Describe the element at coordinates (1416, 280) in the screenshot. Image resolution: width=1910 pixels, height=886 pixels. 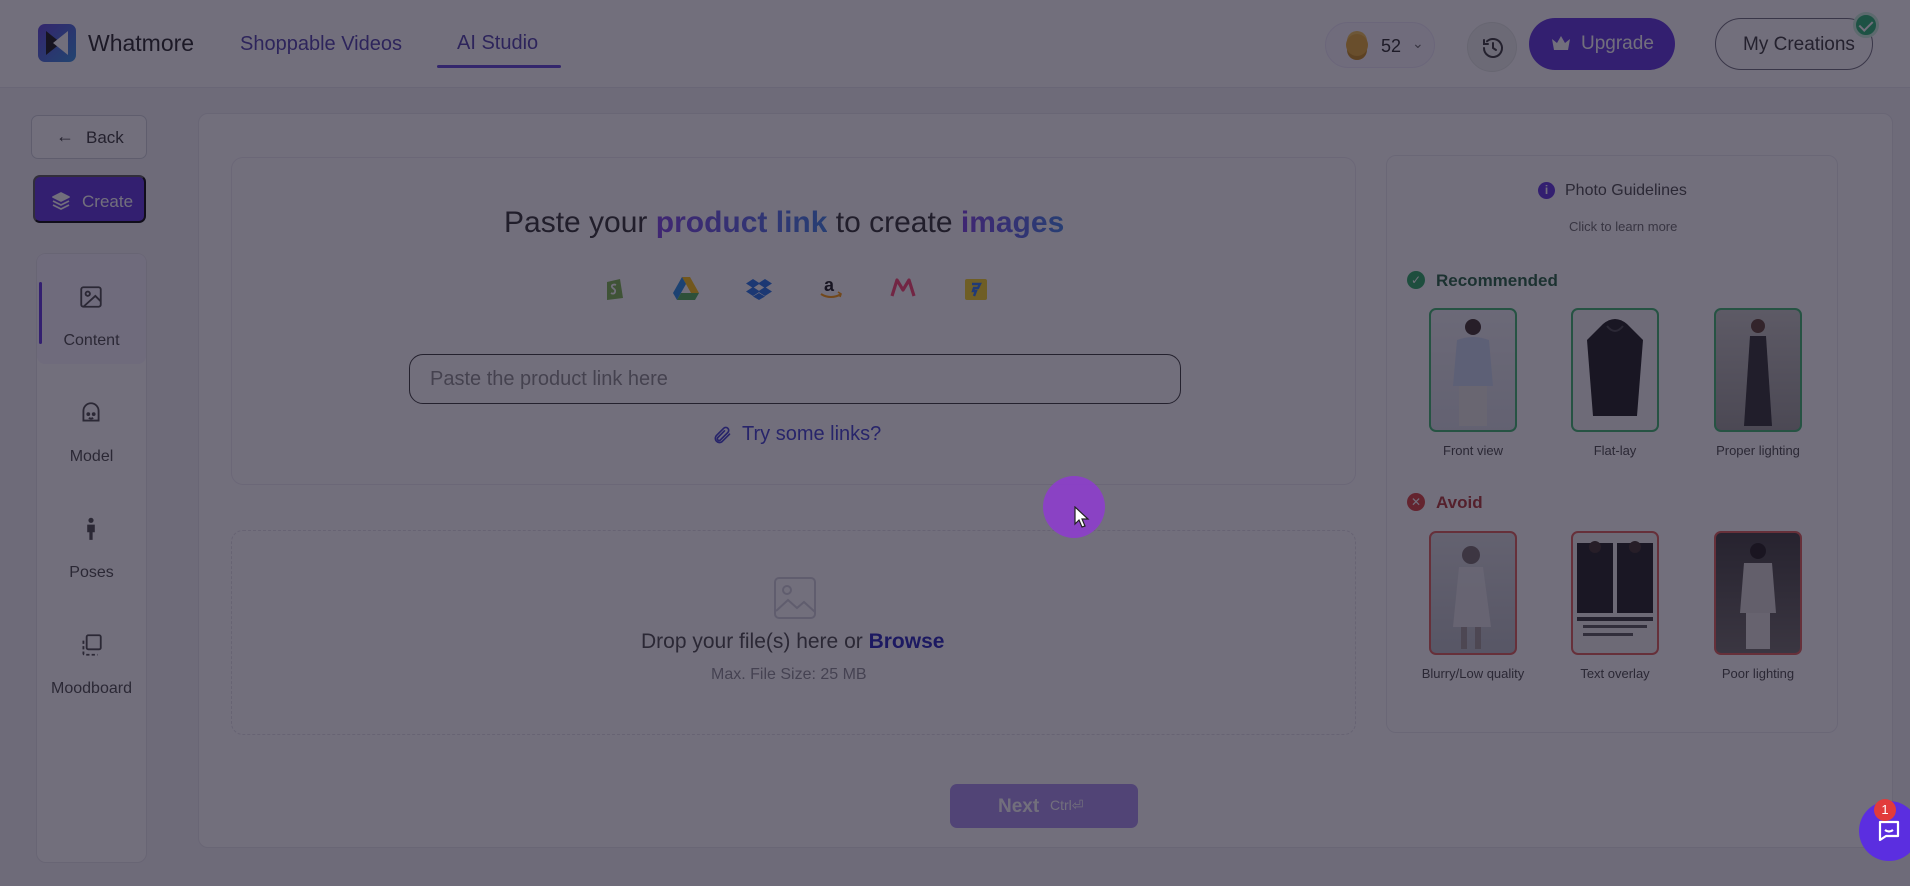
I see `check-circle-icon: ✓` at that location.